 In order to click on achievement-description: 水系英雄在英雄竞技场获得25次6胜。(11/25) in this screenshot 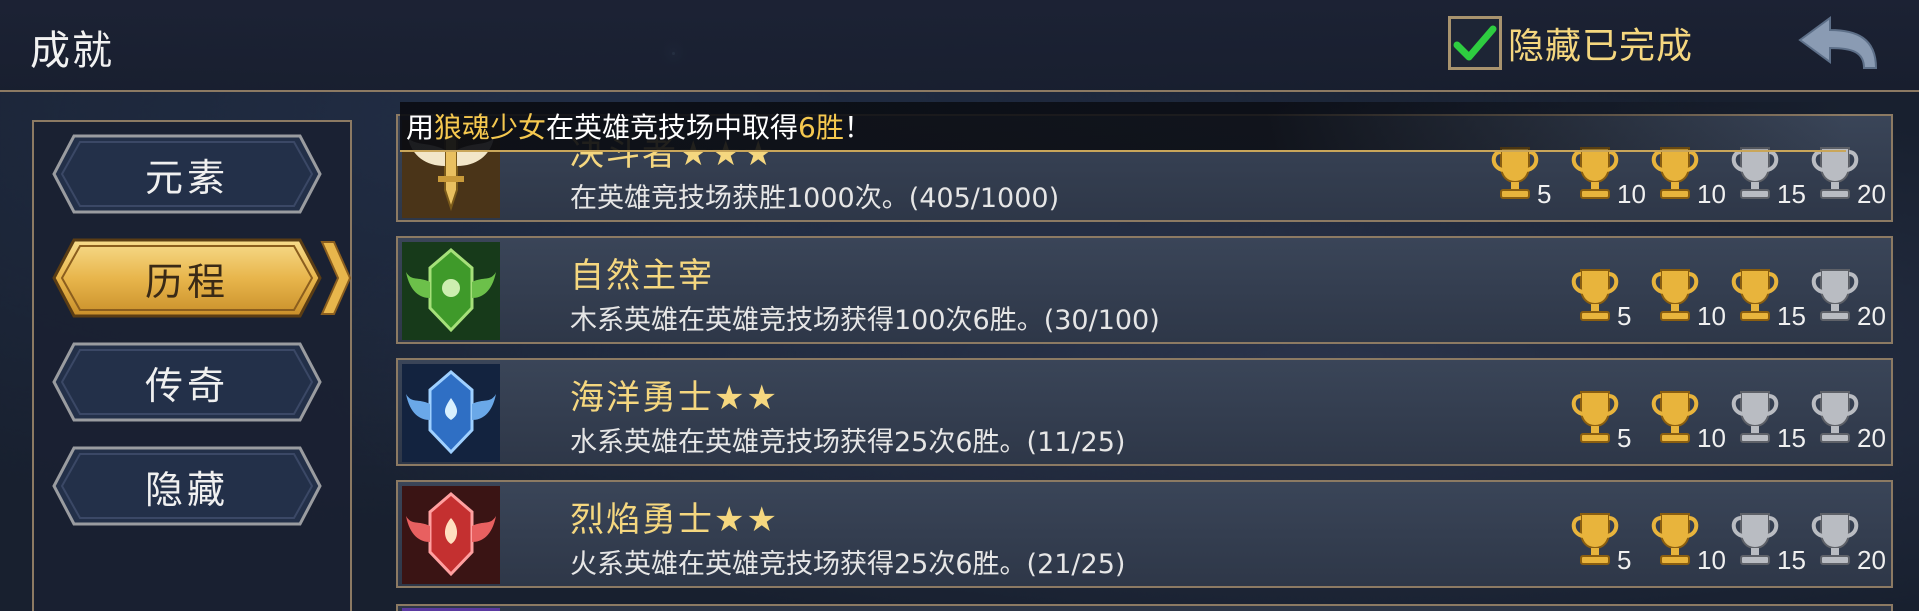, I will do `click(848, 442)`.